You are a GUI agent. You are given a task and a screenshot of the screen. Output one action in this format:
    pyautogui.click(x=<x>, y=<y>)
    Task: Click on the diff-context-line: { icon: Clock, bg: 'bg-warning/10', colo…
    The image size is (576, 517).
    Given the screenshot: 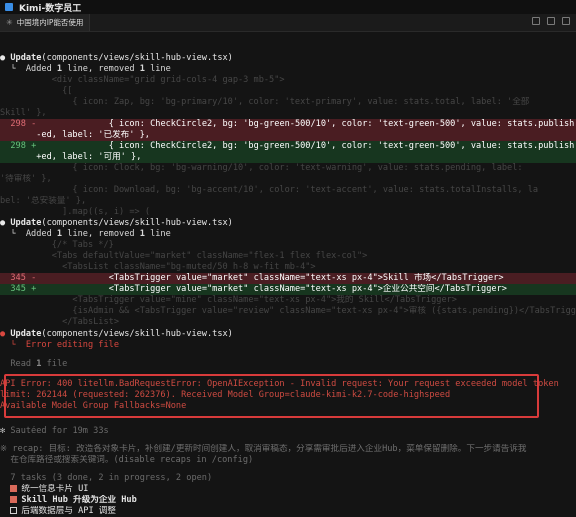 What is the action you would take?
    pyautogui.click(x=261, y=168)
    